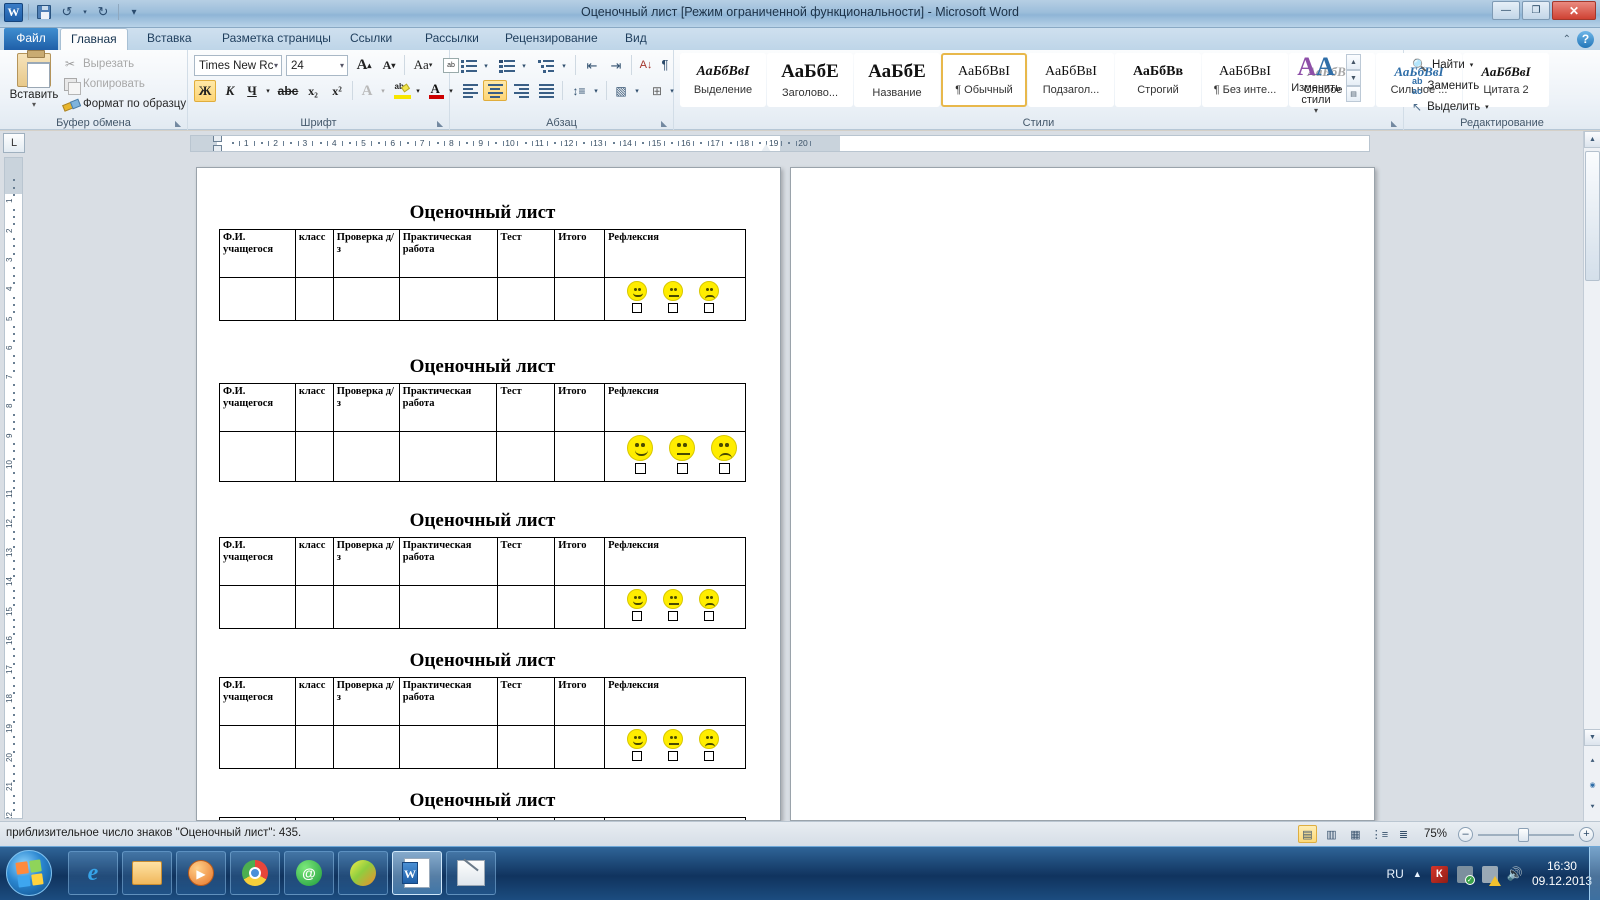  Describe the element at coordinates (897, 80) in the screenshot. I see `style-item-2: АаБбЕ Название` at that location.